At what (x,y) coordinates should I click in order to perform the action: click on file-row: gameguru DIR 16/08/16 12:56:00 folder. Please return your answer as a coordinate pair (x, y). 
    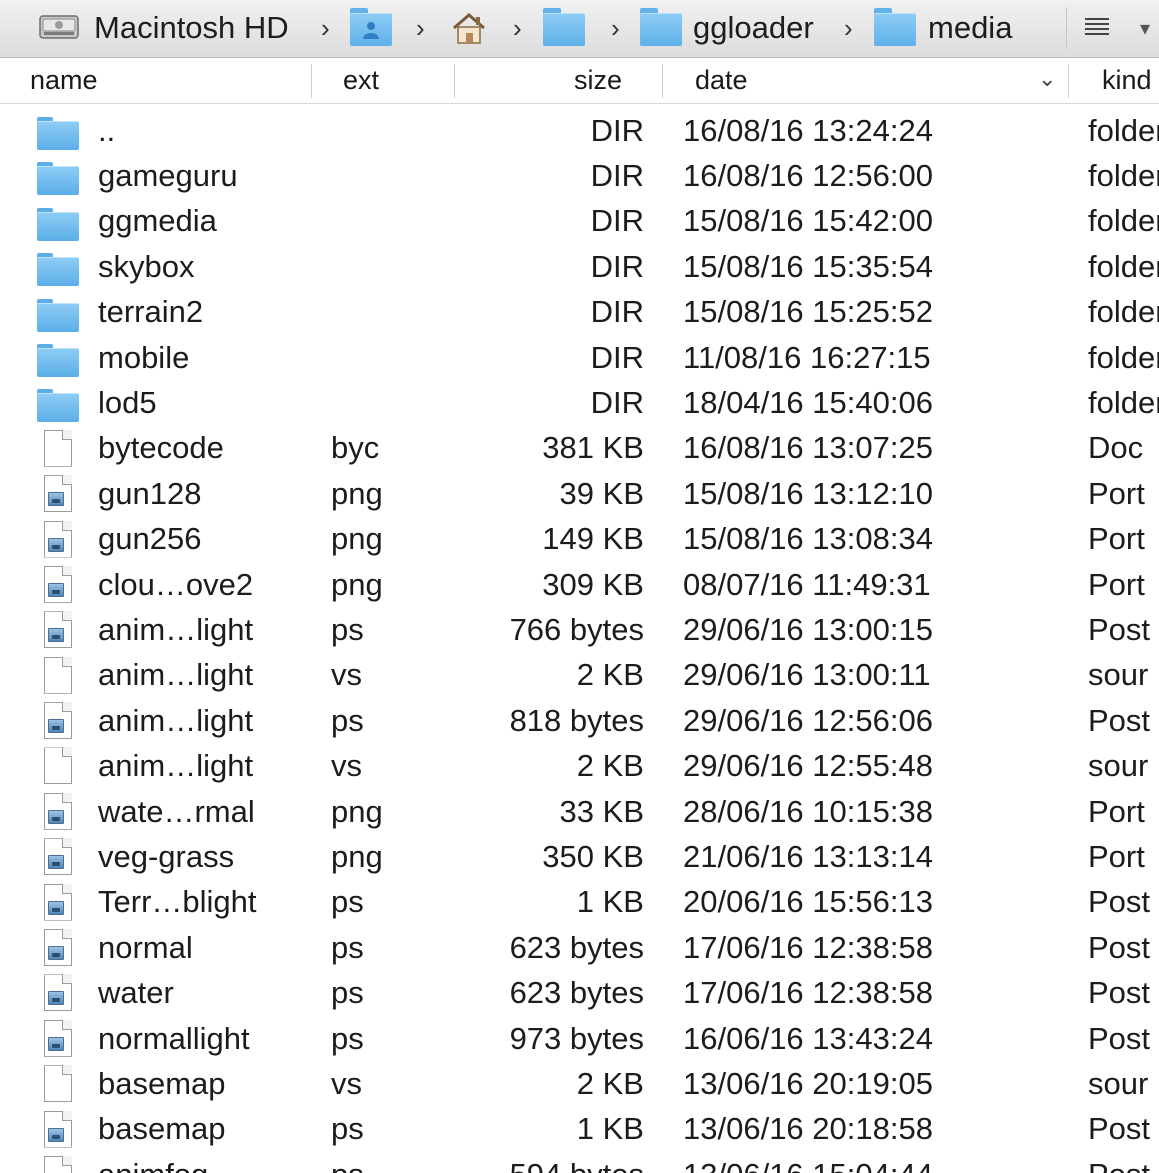
    Looking at the image, I should click on (579, 175).